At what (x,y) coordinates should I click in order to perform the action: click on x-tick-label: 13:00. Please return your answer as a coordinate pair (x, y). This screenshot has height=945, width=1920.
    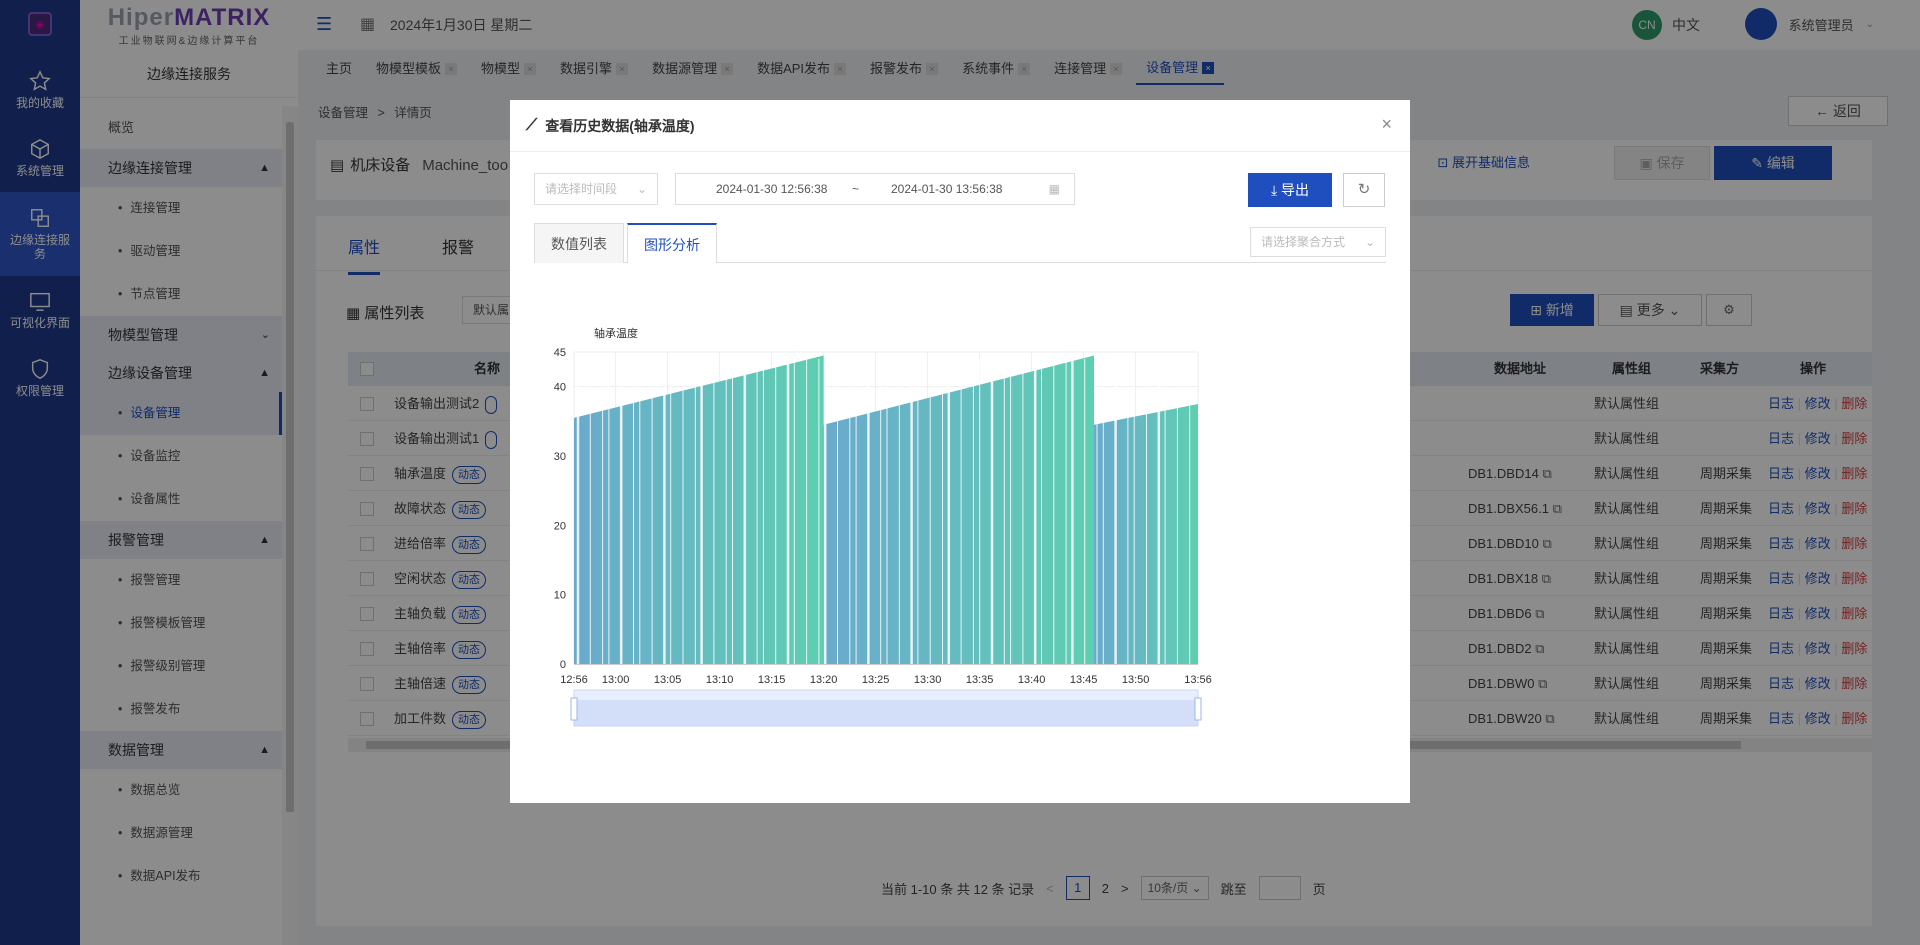
    Looking at the image, I should click on (616, 680).